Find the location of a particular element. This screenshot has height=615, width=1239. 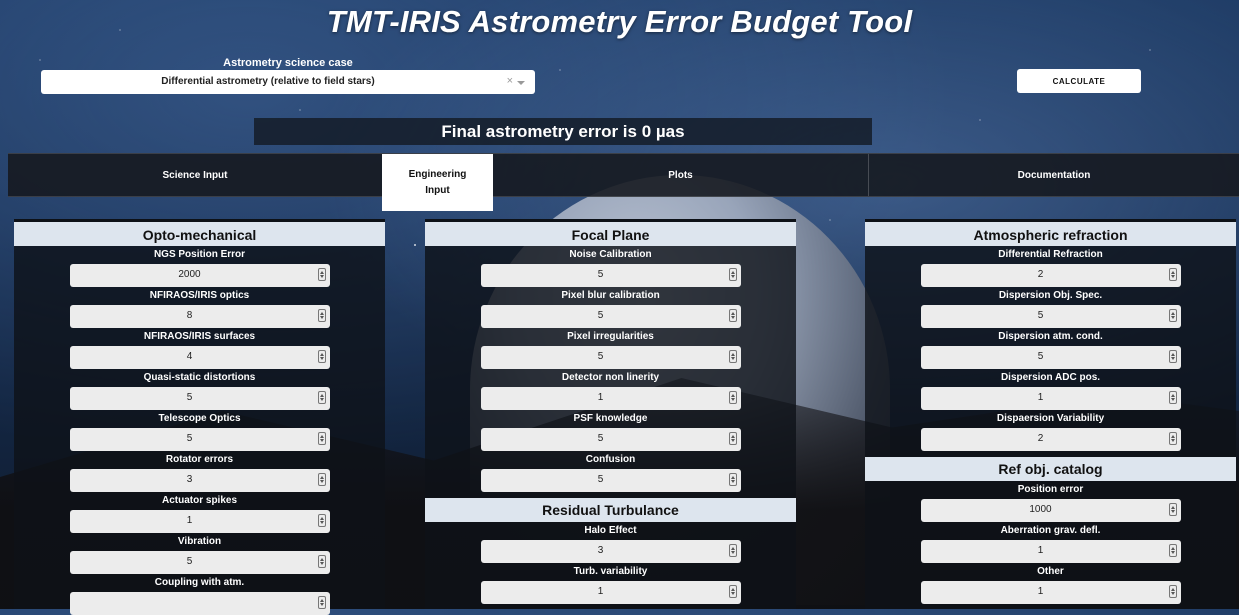

page-title: TMT-IRIS Astrometry Error Budget Tool is located at coordinates (619, 21).